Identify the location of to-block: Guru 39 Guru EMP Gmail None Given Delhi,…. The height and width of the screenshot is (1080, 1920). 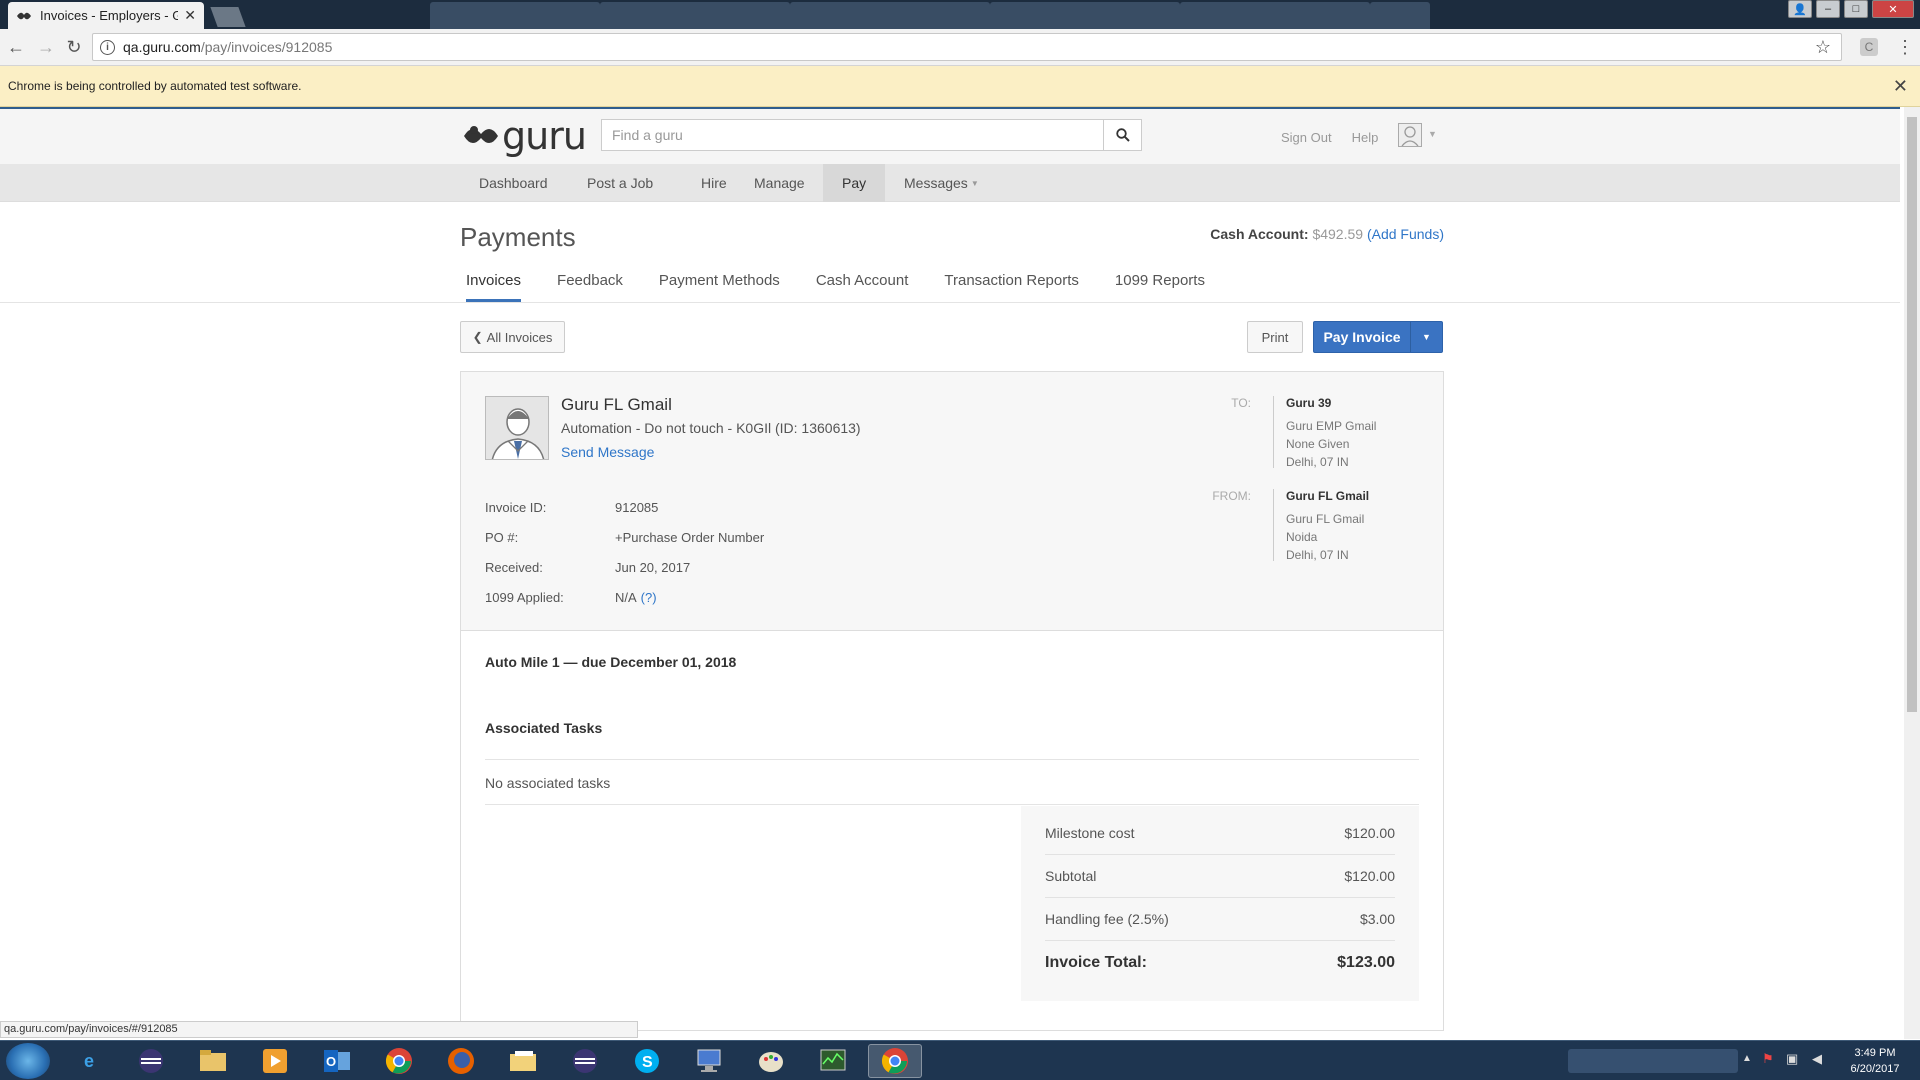
(1324, 432).